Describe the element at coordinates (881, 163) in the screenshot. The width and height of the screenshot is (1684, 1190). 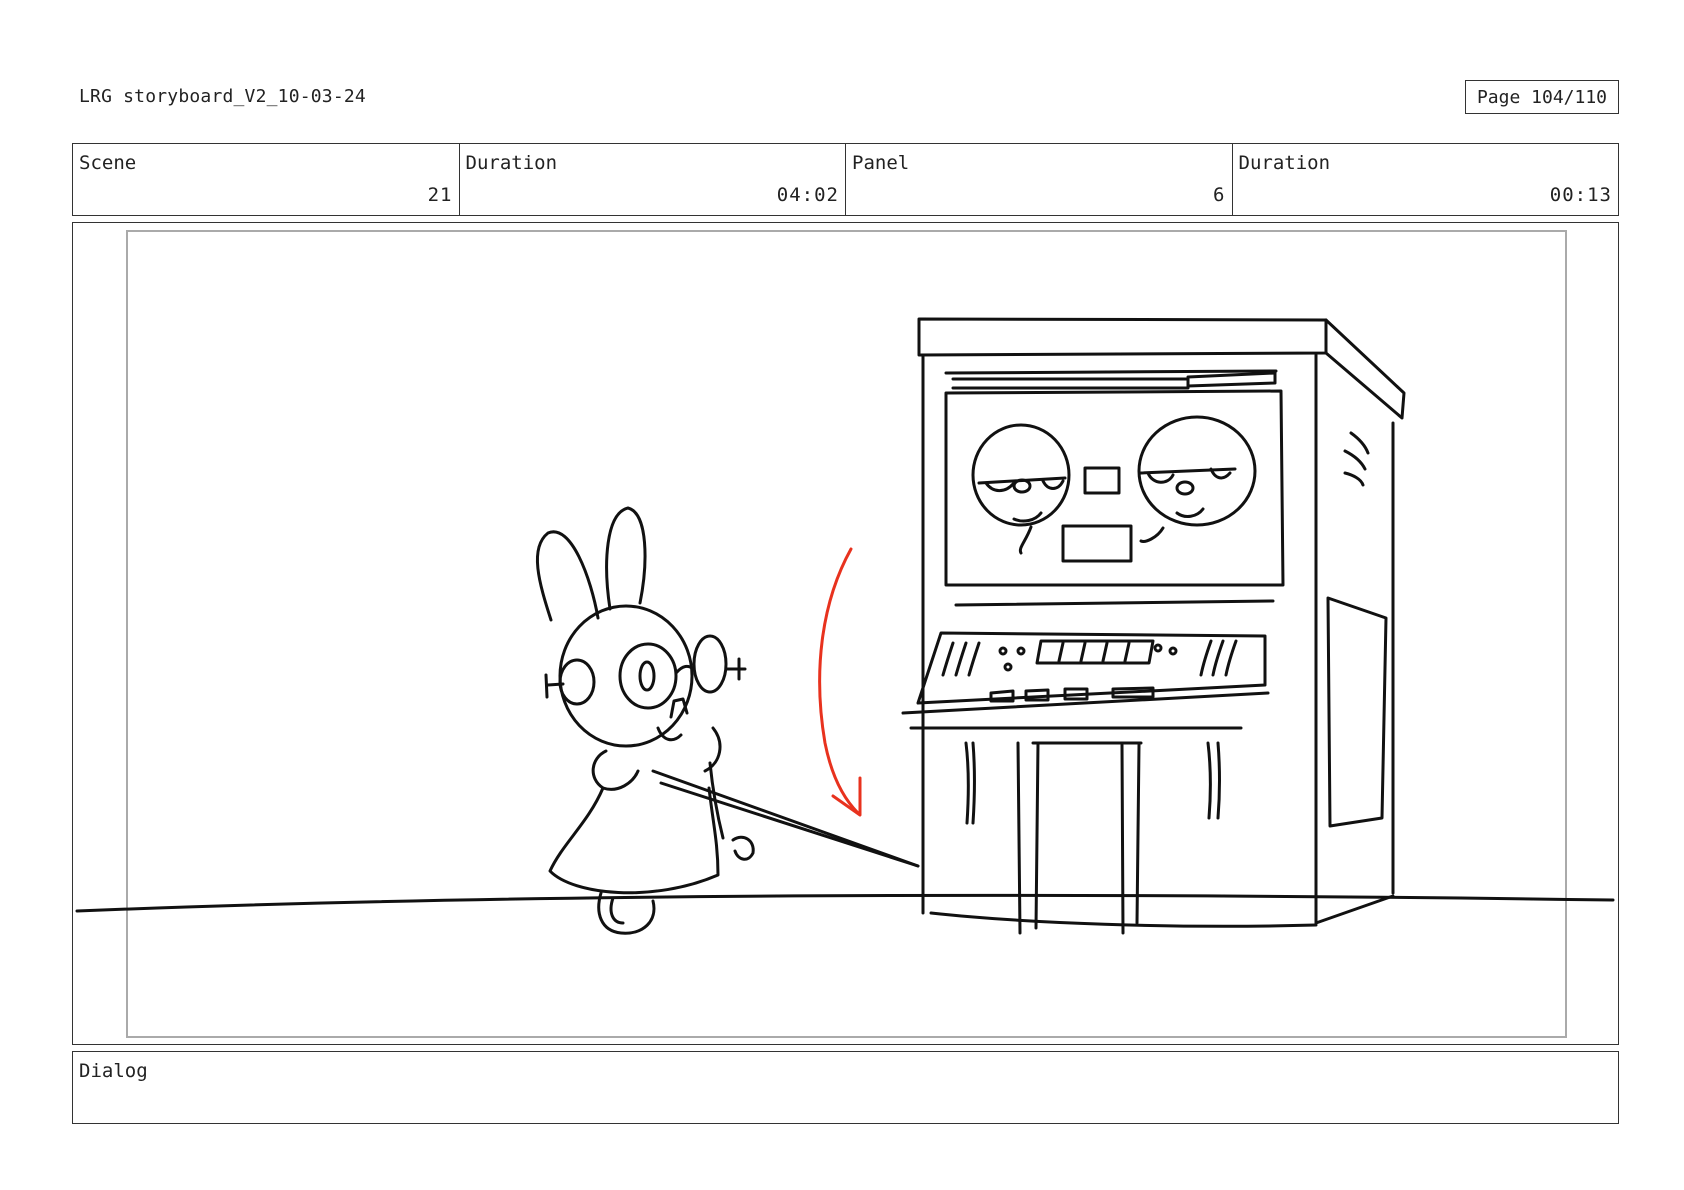
I see `panel-label: Panel` at that location.